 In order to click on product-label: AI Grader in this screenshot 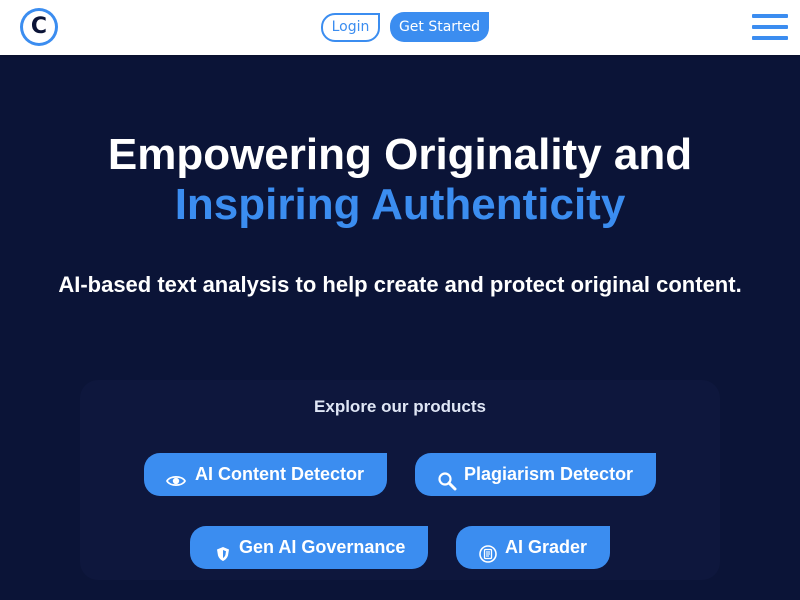, I will do `click(546, 547)`.